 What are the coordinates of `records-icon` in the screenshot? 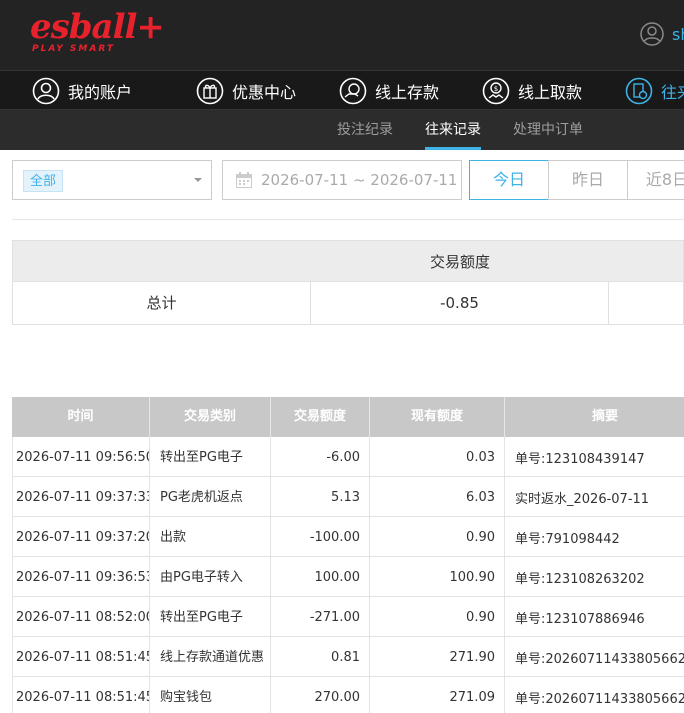 It's located at (639, 91).